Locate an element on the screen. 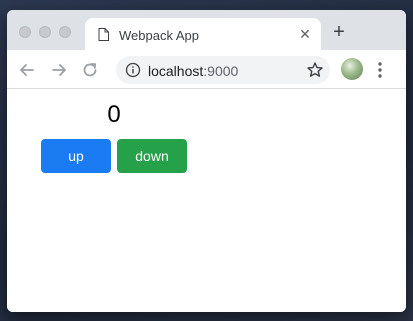 The height and width of the screenshot is (321, 413). url-text: localhost:9000 is located at coordinates (193, 71).